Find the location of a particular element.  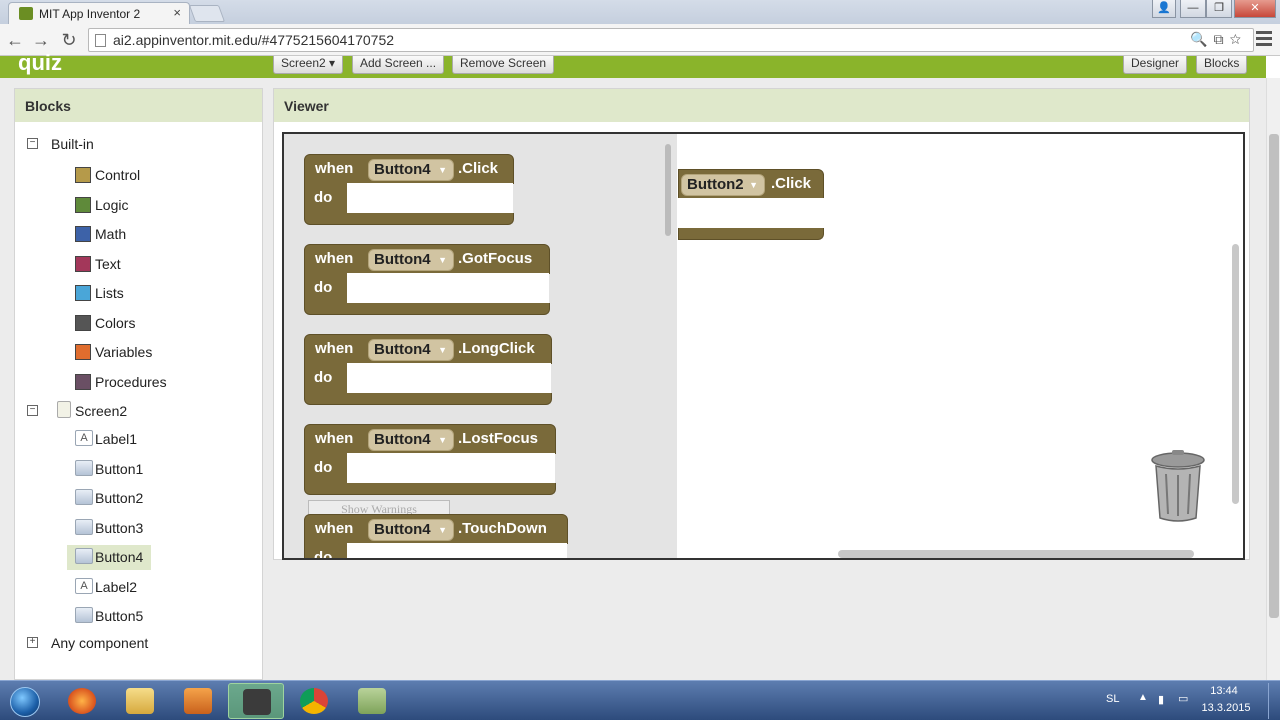

network-icon: ▭ is located at coordinates (1183, 698).